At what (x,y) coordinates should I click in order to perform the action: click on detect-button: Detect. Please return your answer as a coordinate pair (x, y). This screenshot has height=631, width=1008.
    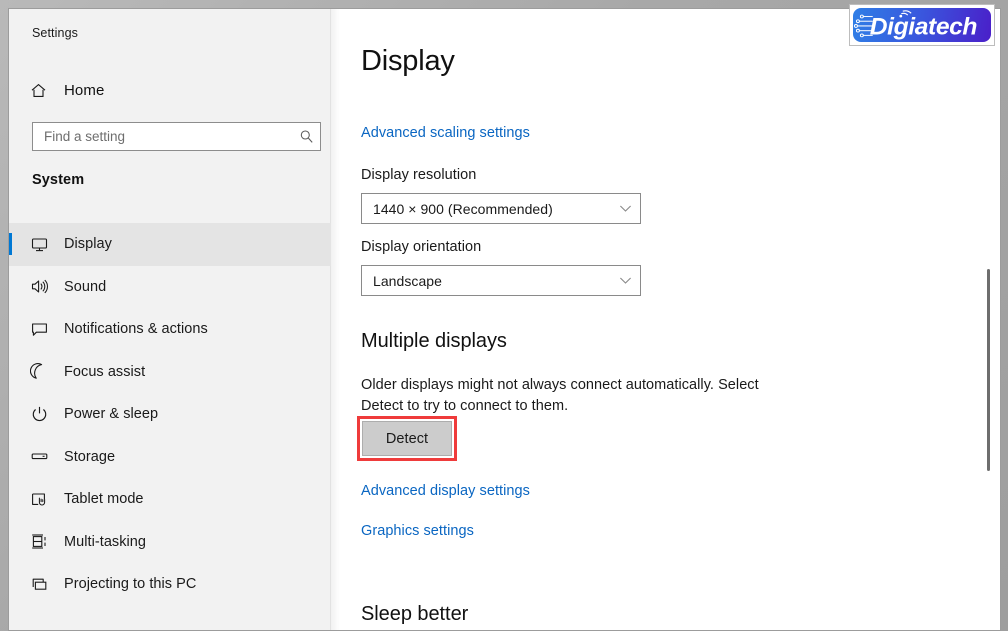
    Looking at the image, I should click on (407, 438).